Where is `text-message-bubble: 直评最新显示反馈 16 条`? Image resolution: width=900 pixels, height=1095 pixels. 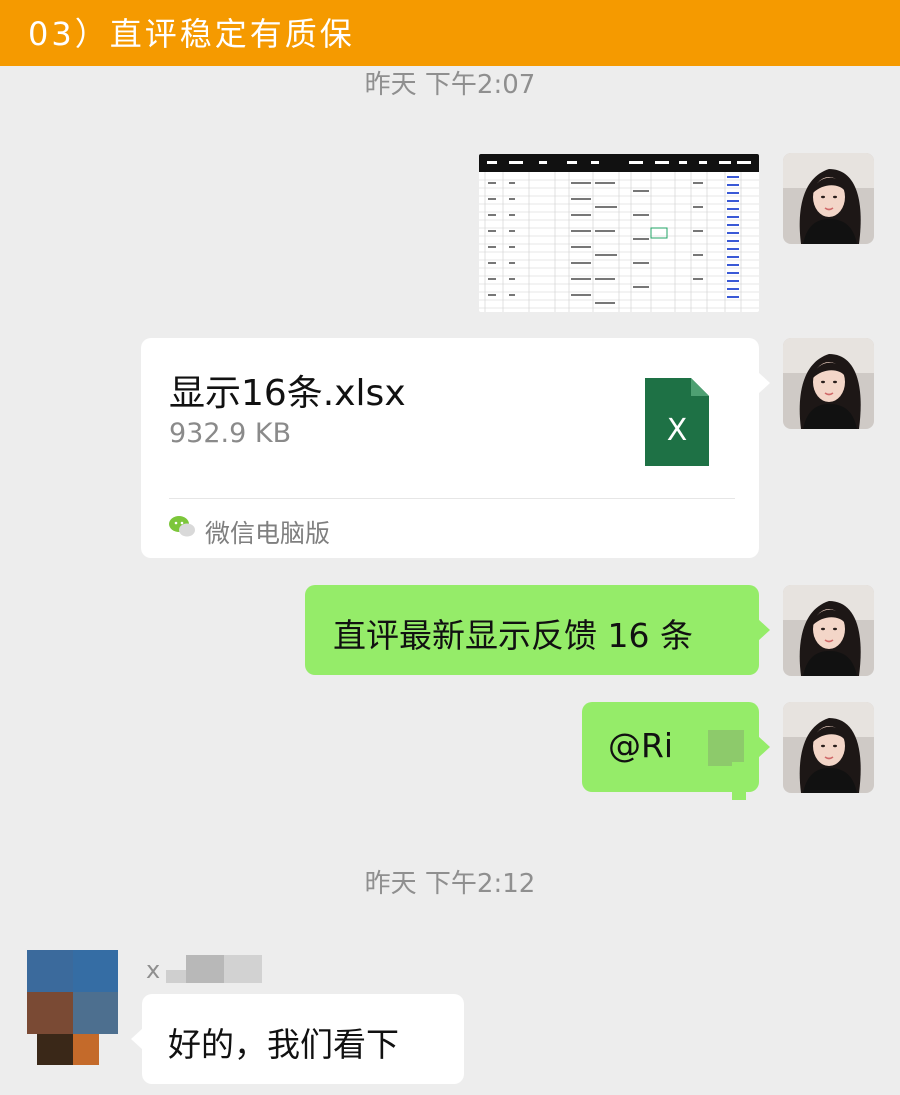 text-message-bubble: 直评最新显示反馈 16 条 is located at coordinates (532, 630).